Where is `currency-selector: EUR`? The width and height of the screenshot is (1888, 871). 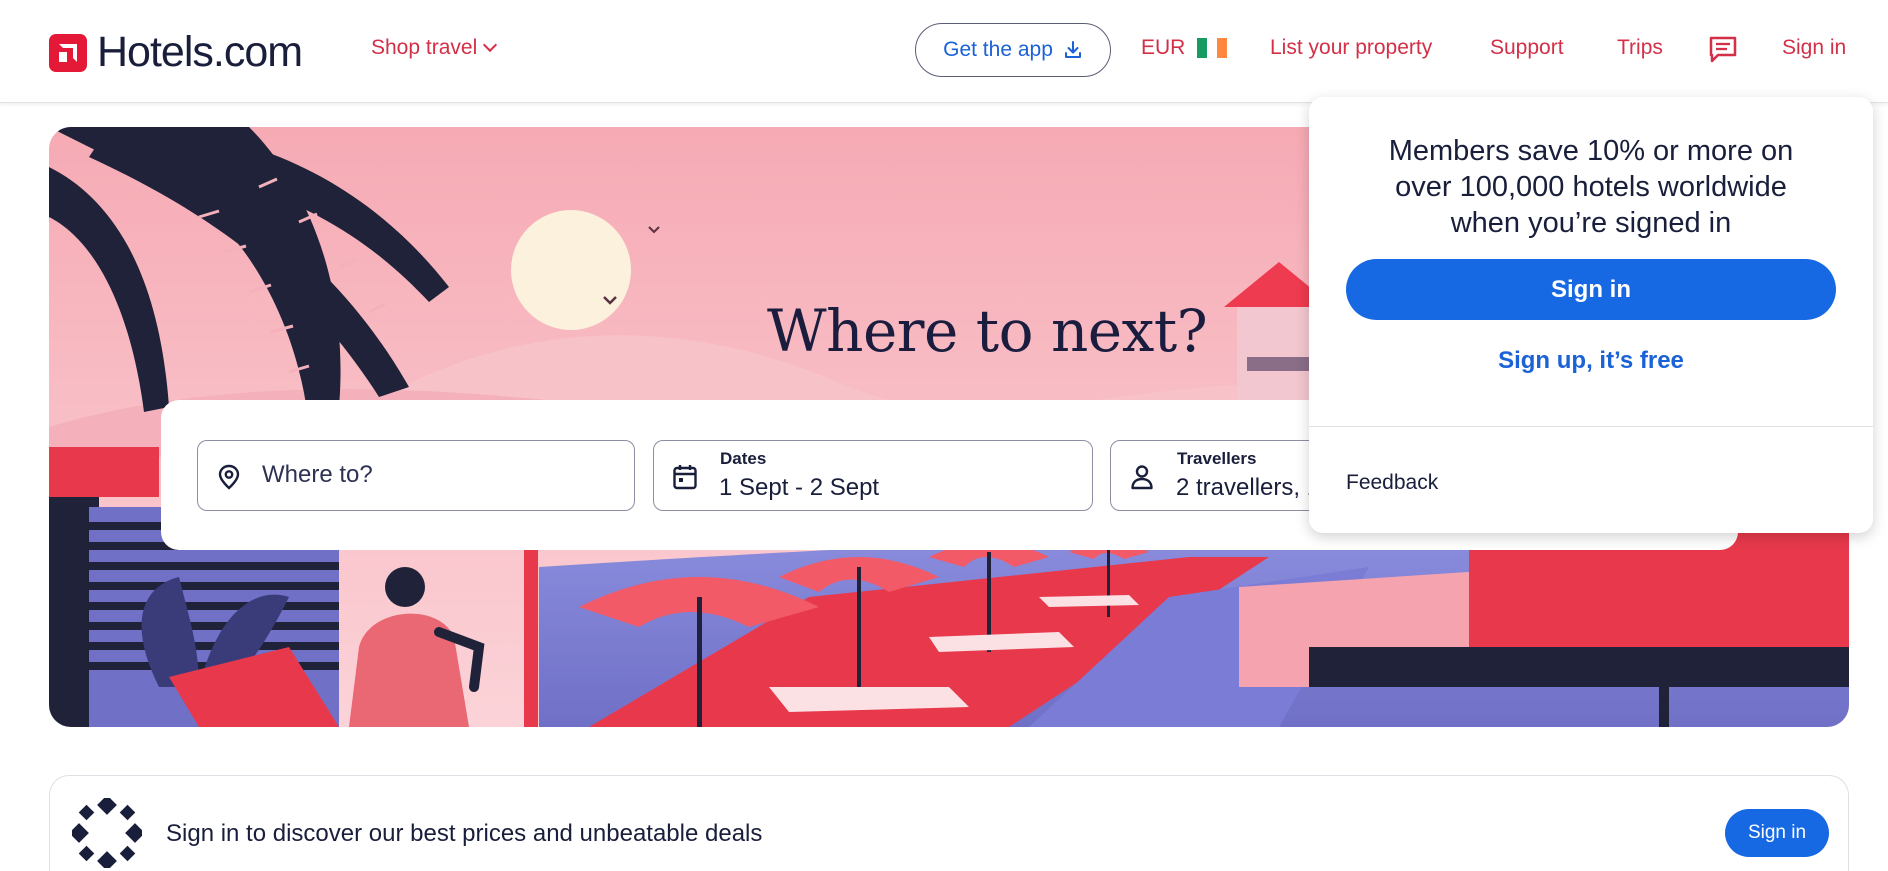
currency-selector: EUR is located at coordinates (1184, 48).